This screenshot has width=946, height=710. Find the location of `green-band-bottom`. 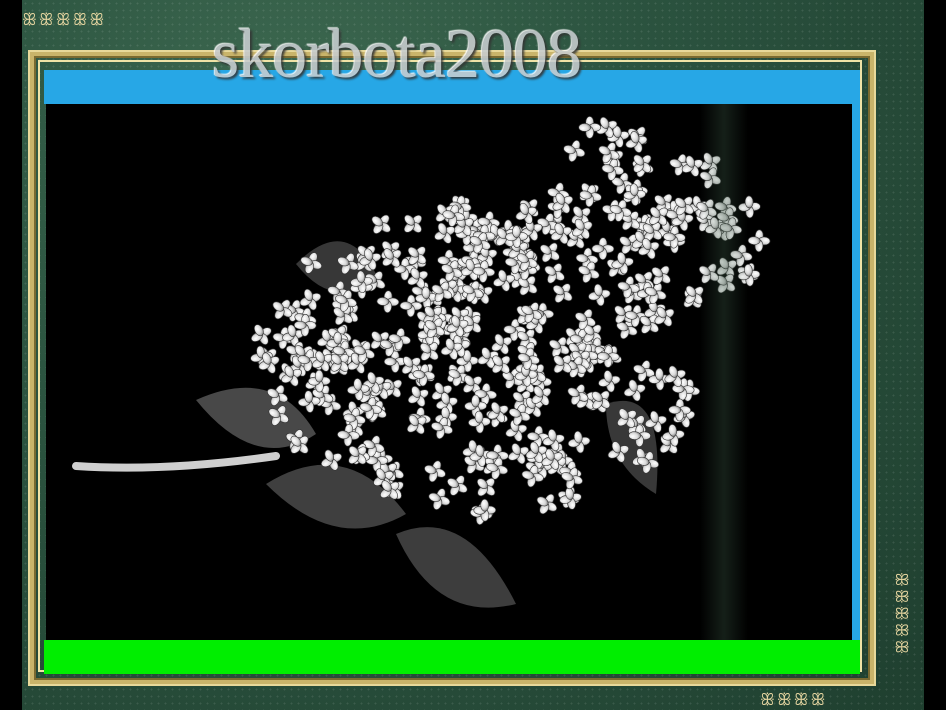

green-band-bottom is located at coordinates (452, 657).